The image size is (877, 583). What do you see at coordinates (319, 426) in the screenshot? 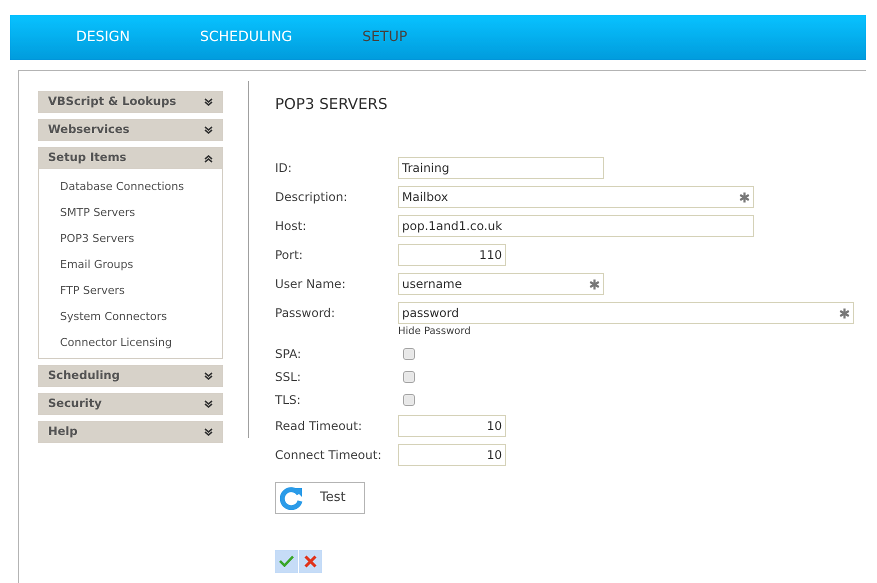
I see `field-label: Read Timeout:` at bounding box center [319, 426].